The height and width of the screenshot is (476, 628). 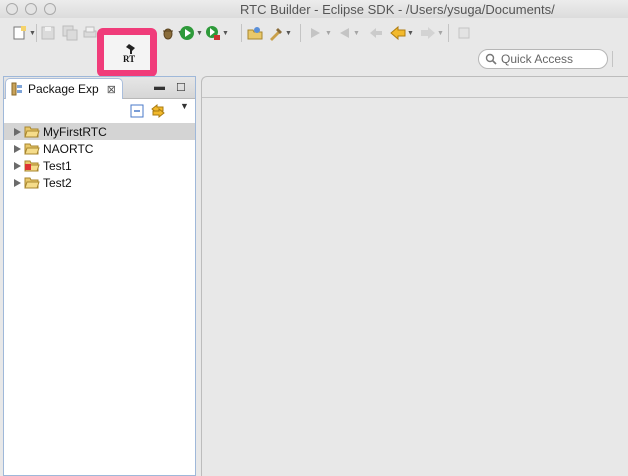 I want to click on collapse-all-button, so click(x=137, y=112).